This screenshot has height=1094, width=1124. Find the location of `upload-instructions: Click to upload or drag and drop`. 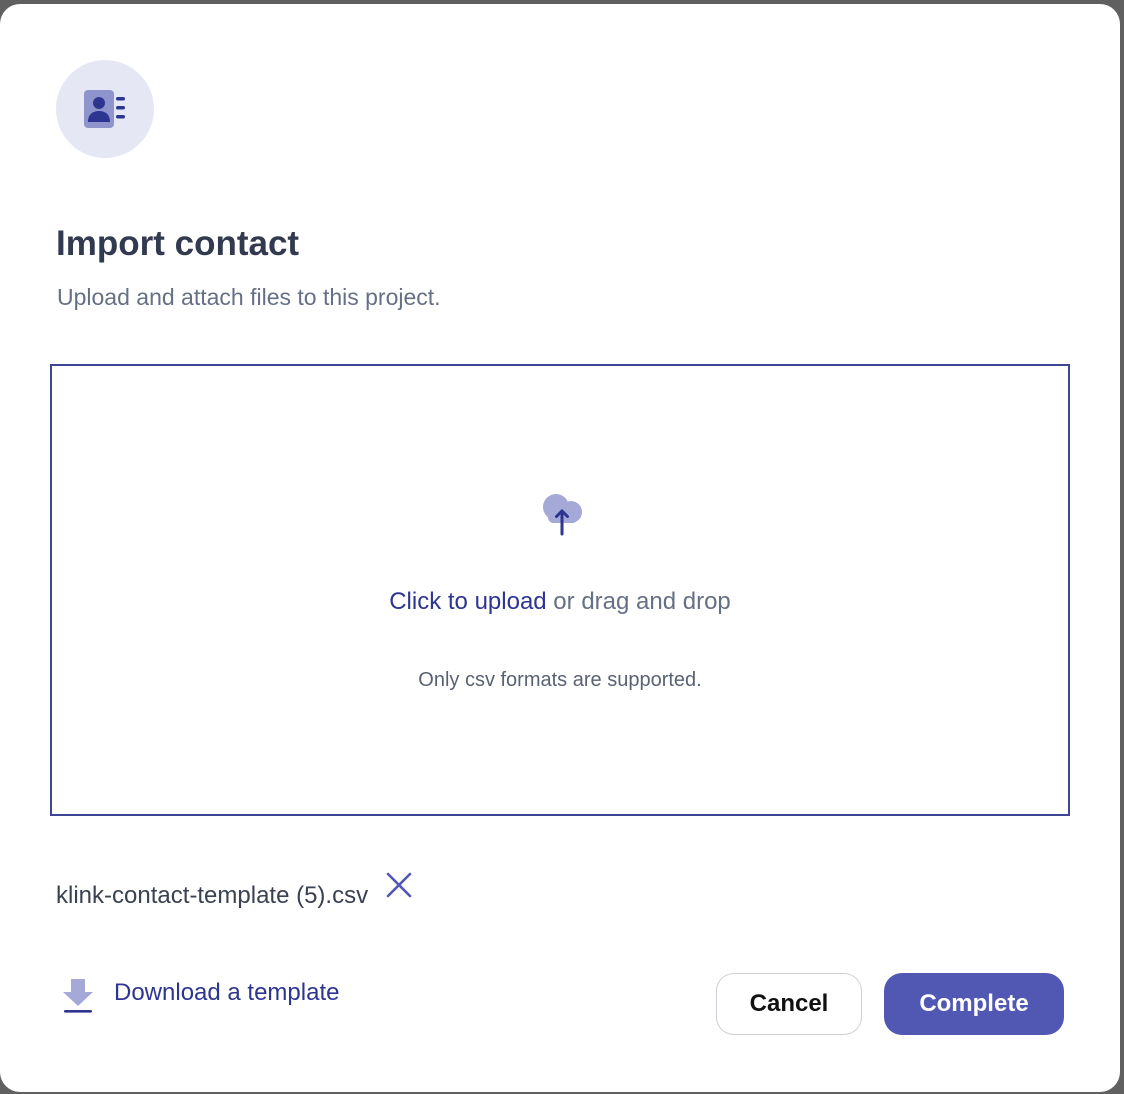

upload-instructions: Click to upload or drag and drop is located at coordinates (560, 602).